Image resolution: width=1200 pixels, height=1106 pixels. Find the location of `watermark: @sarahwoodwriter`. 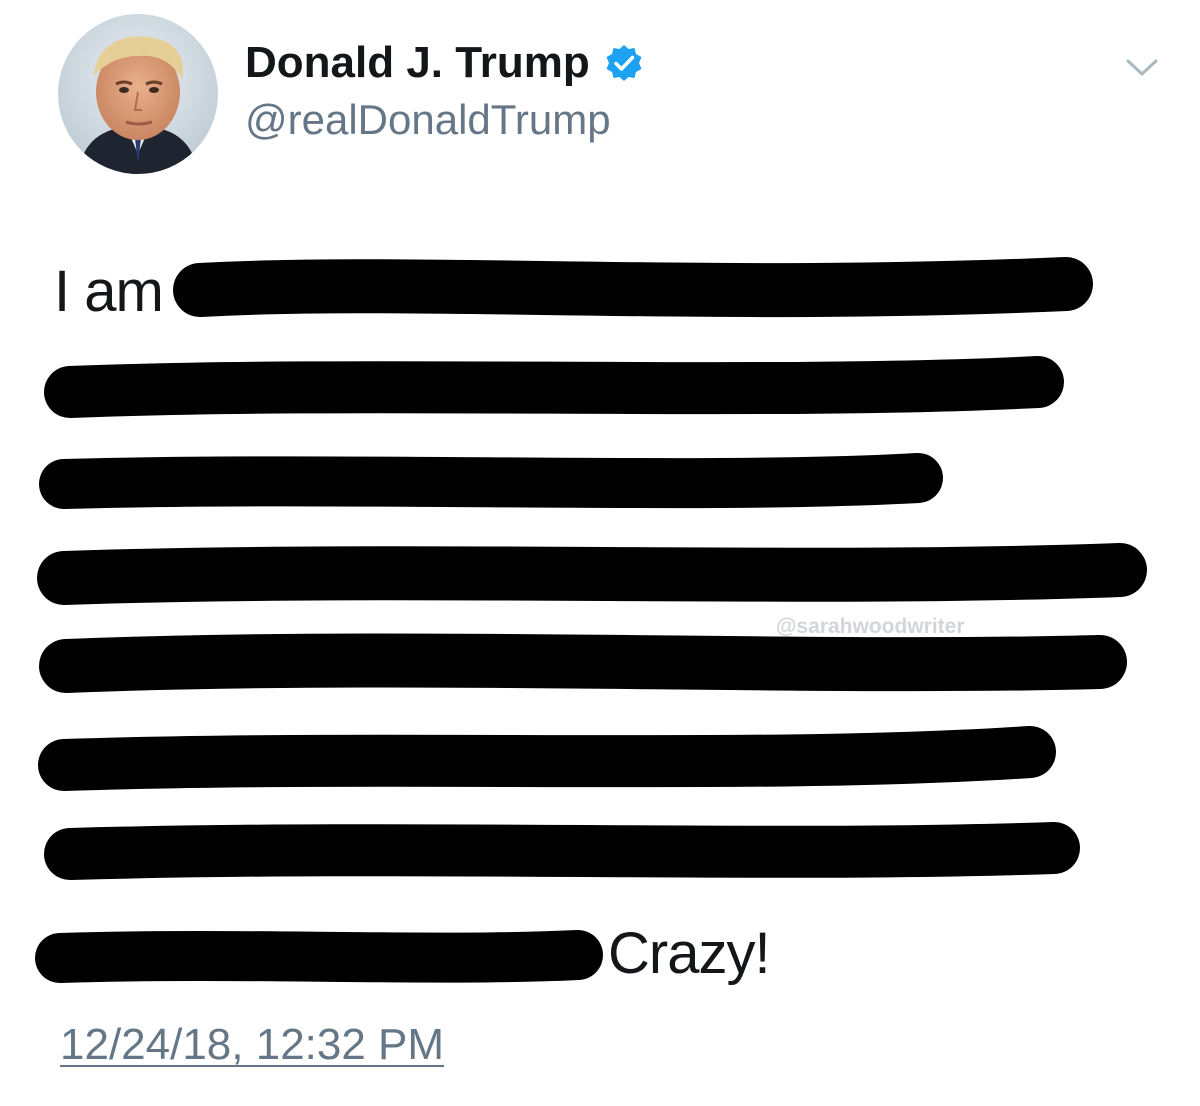

watermark: @sarahwoodwriter is located at coordinates (870, 626).